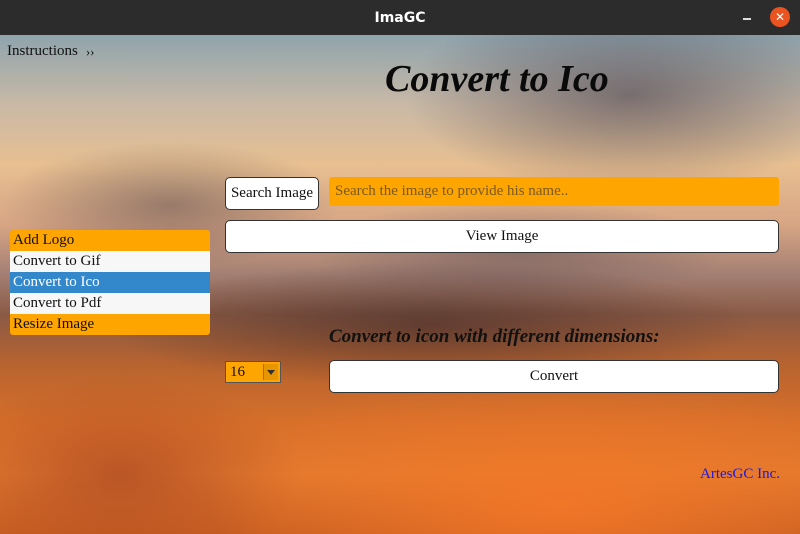 This screenshot has width=800, height=534. I want to click on minimize-button, so click(748, 18).